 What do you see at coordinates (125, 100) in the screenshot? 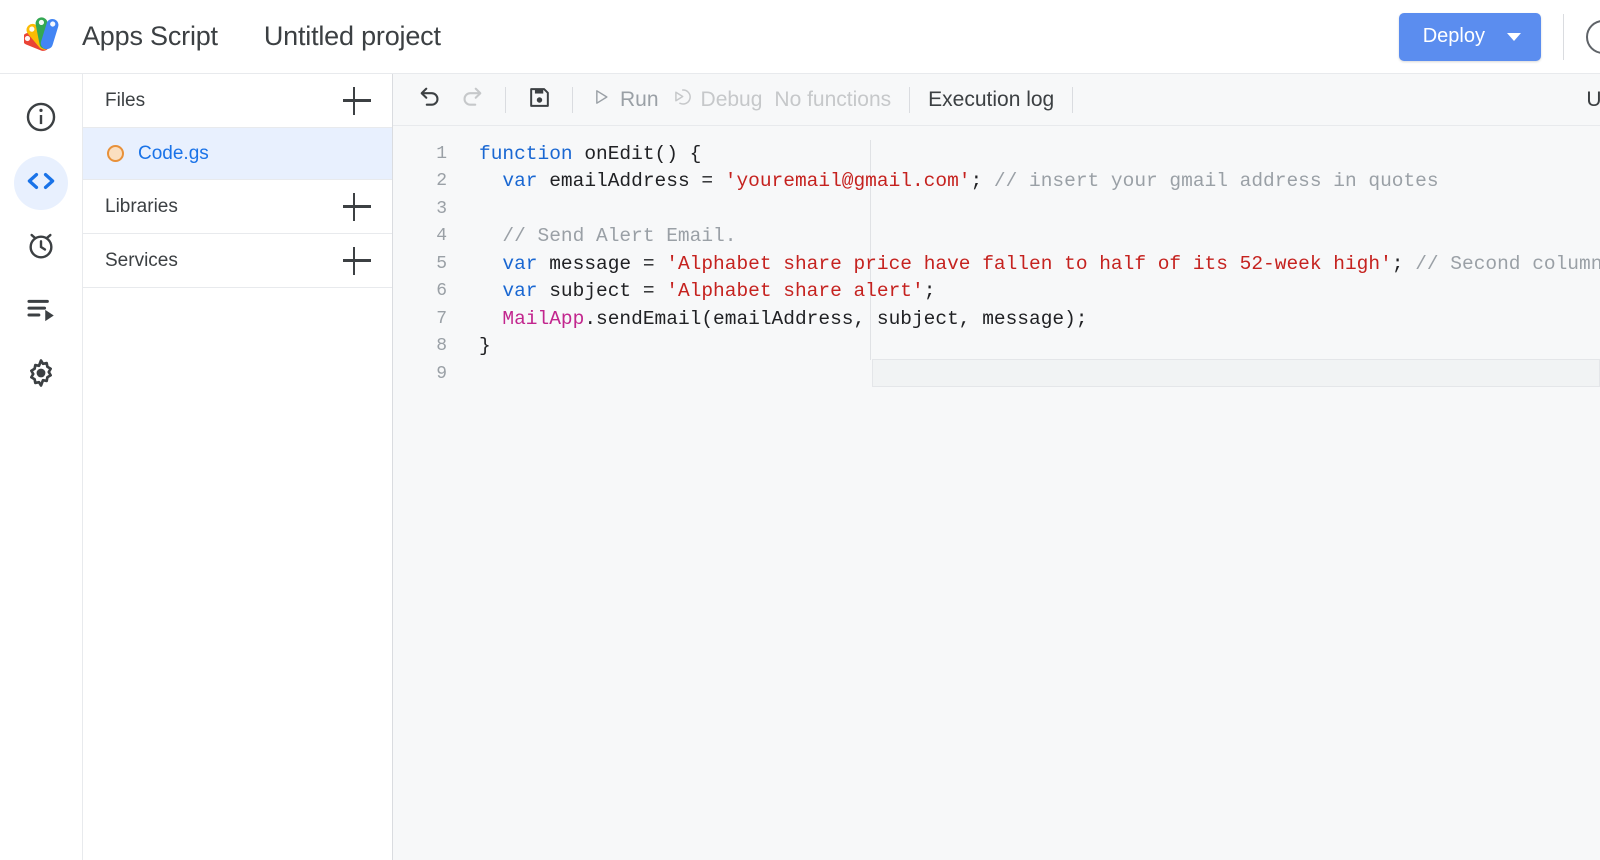
I see `files-section-label: Files` at bounding box center [125, 100].